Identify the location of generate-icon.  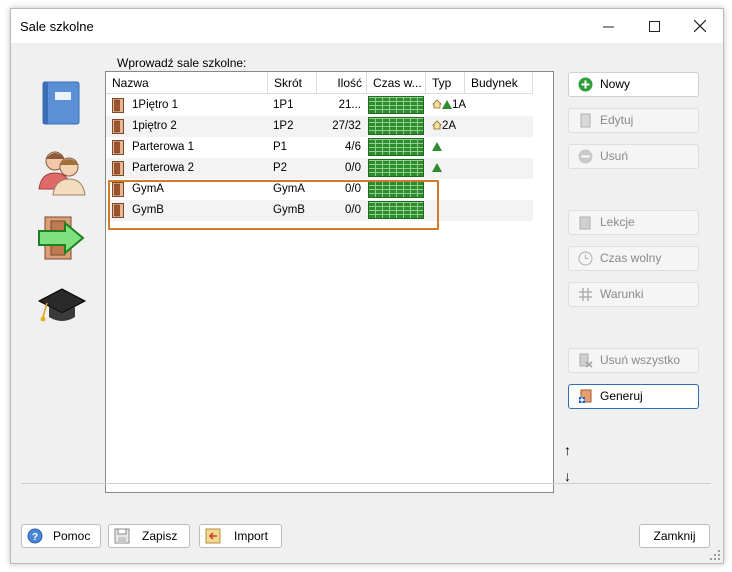
(585, 396).